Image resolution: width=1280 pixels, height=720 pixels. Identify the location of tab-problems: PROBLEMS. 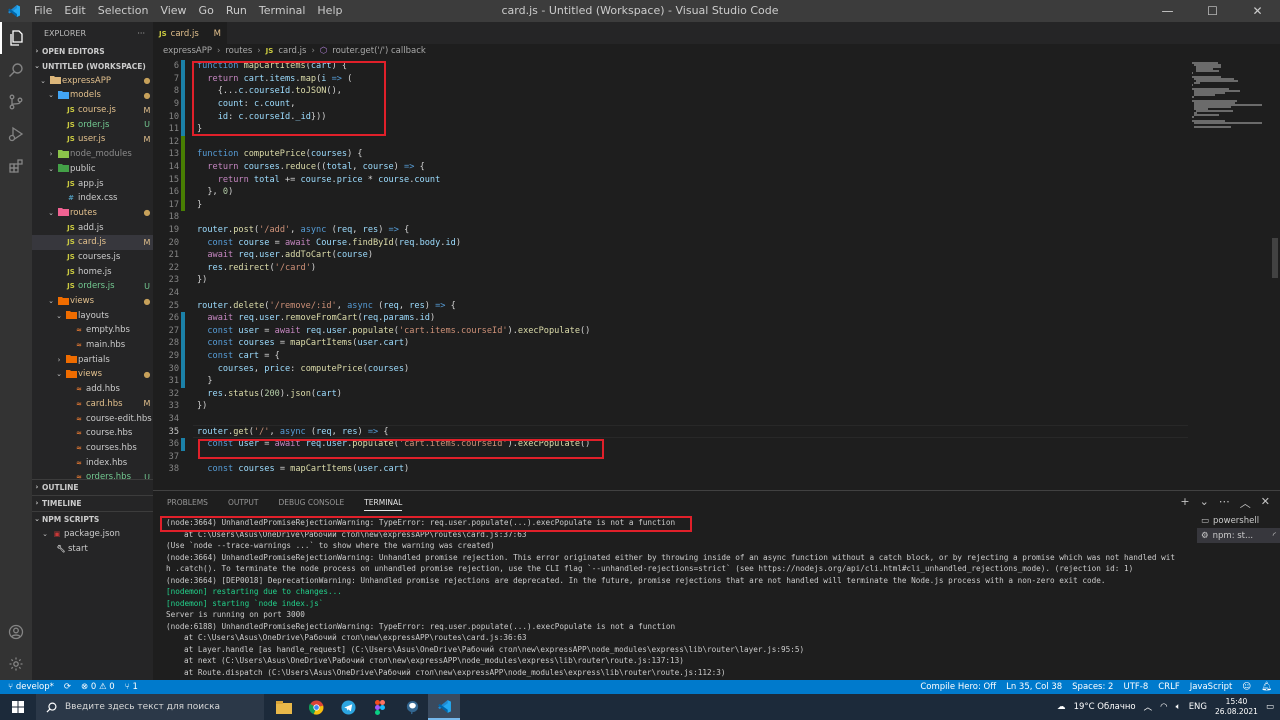
(187, 502).